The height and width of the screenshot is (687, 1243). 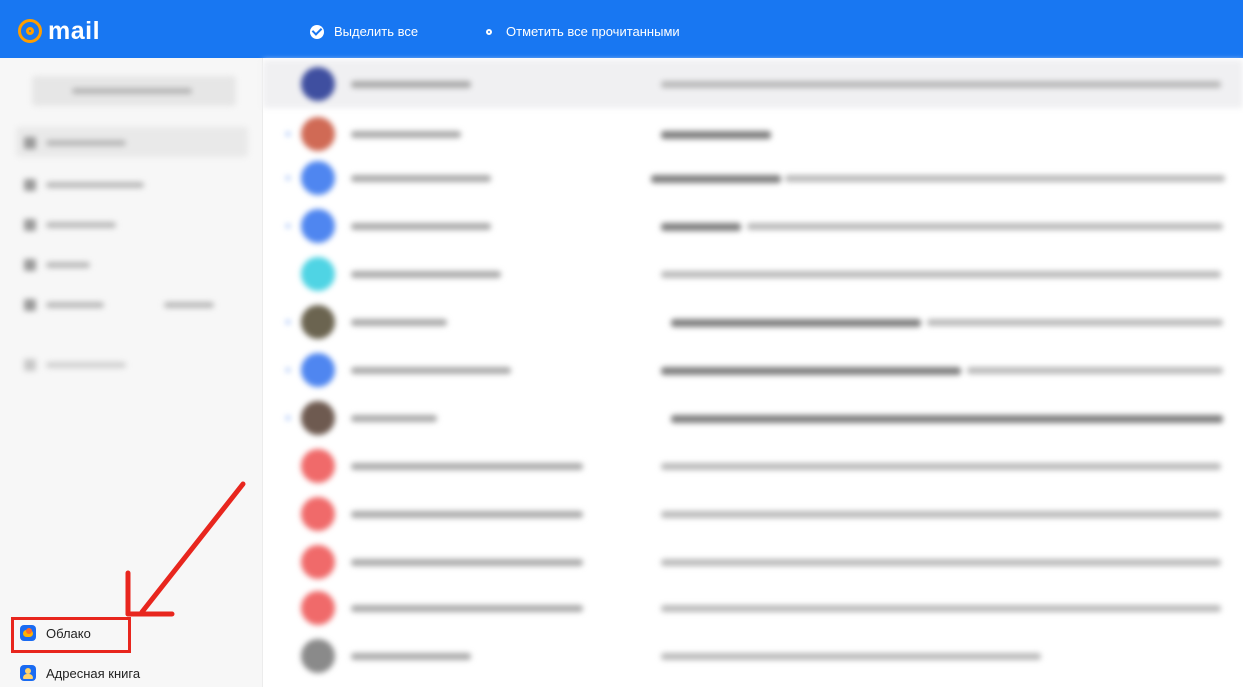 I want to click on at-logo-icon, so click(x=30, y=31).